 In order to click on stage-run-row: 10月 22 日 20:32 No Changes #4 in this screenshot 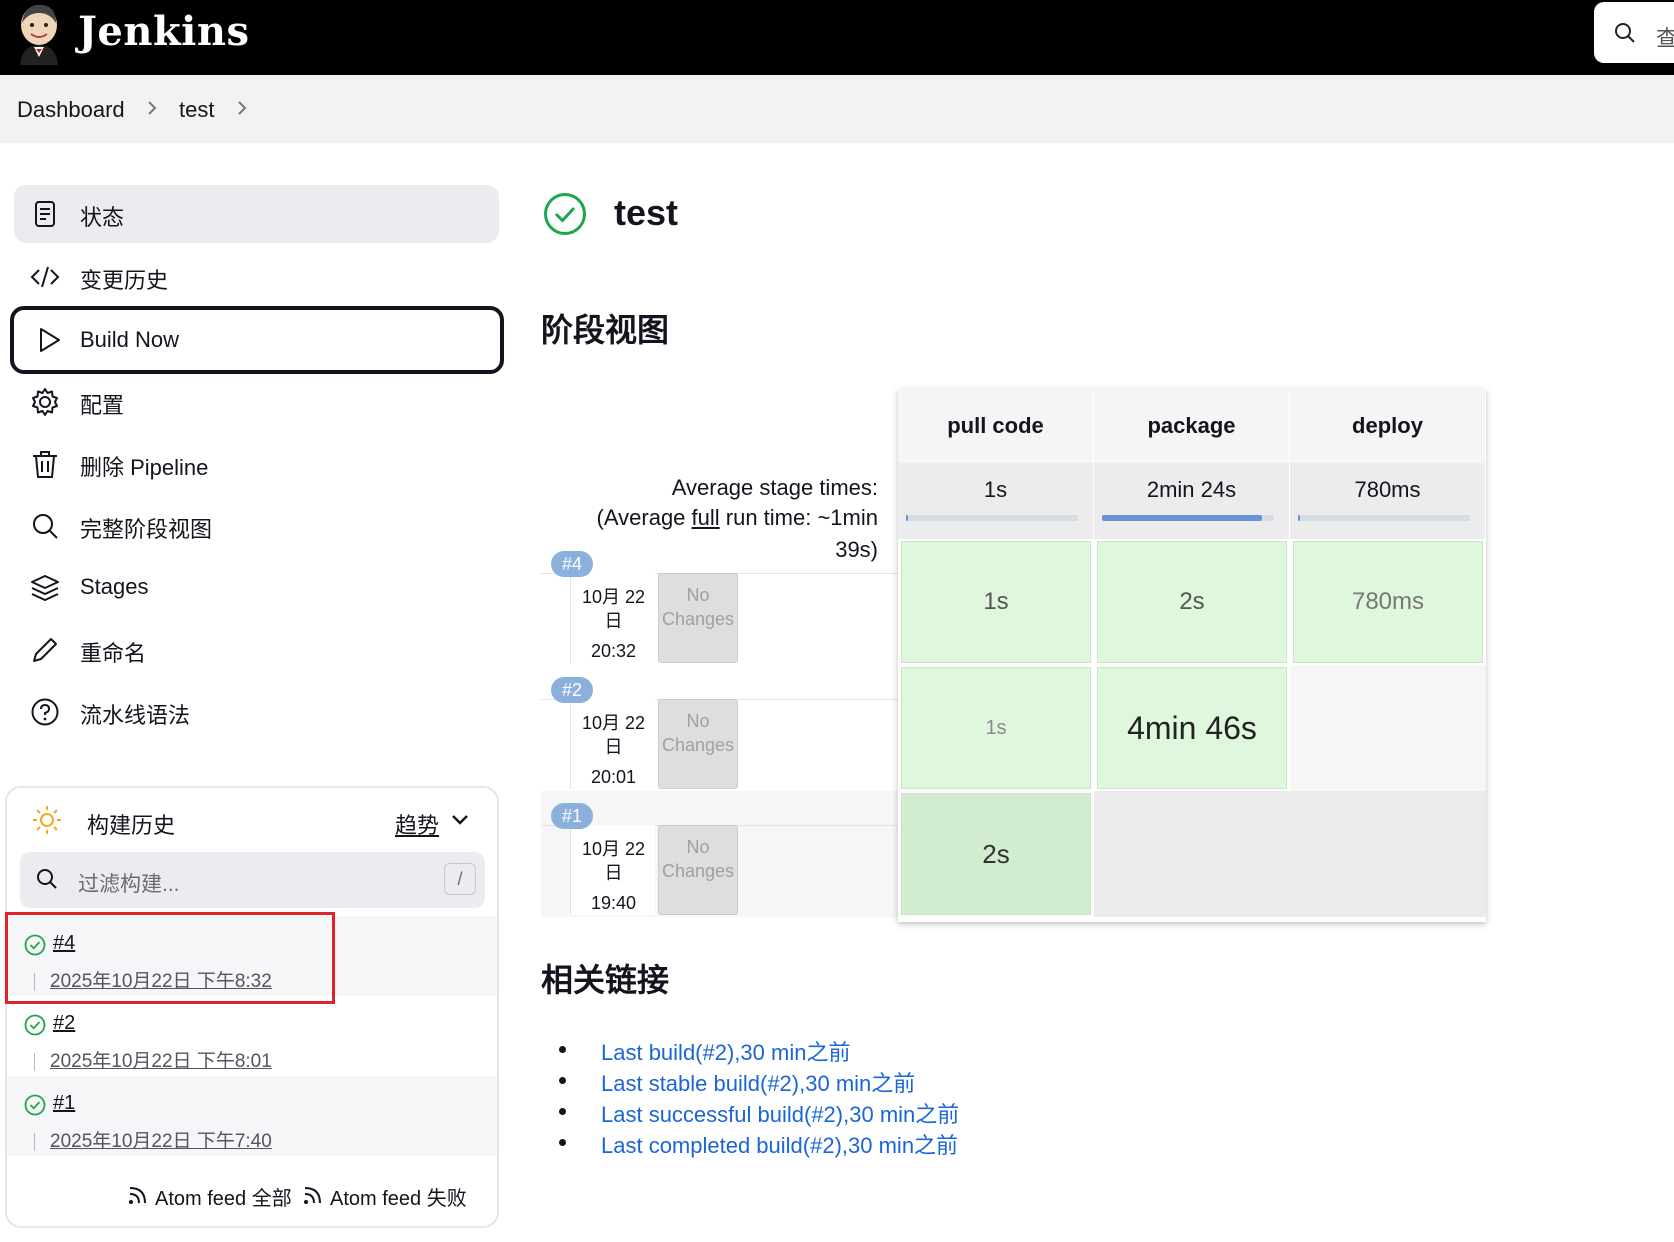, I will do `click(719, 602)`.